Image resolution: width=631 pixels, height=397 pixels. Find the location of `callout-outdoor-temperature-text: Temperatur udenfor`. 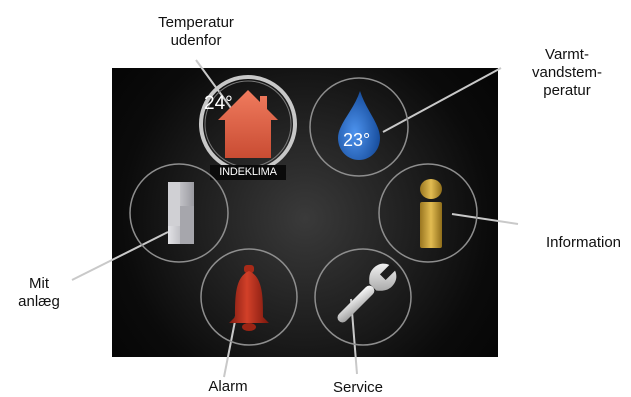

callout-outdoor-temperature-text: Temperatur udenfor is located at coordinates (196, 31).